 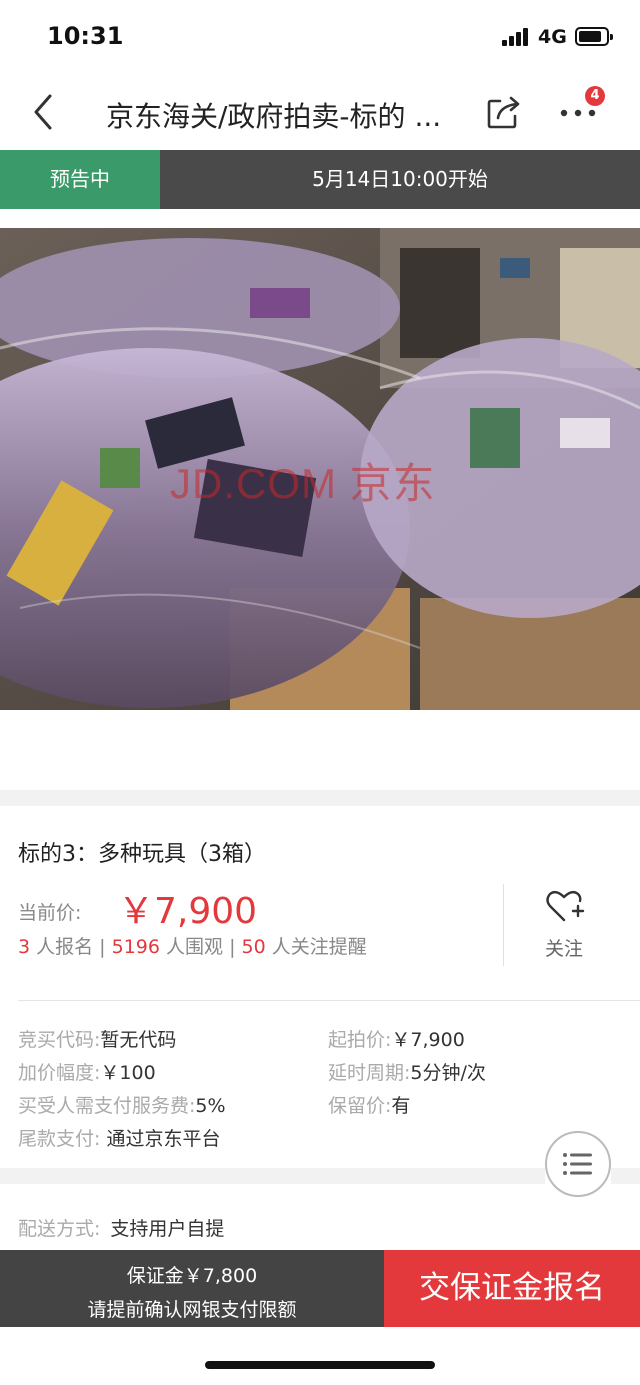 What do you see at coordinates (128, 1073) in the screenshot?
I see `bid-increment-value: ￥100` at bounding box center [128, 1073].